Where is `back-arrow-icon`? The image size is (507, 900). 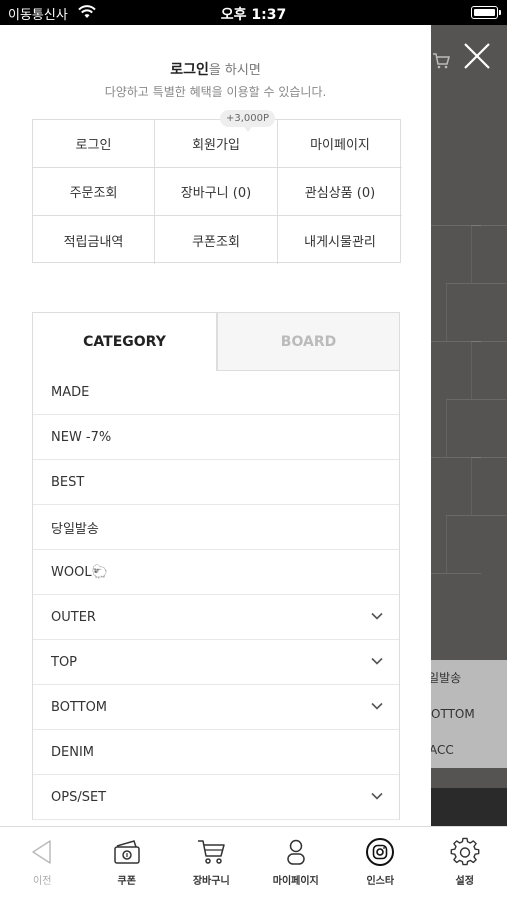
back-arrow-icon is located at coordinates (42, 852).